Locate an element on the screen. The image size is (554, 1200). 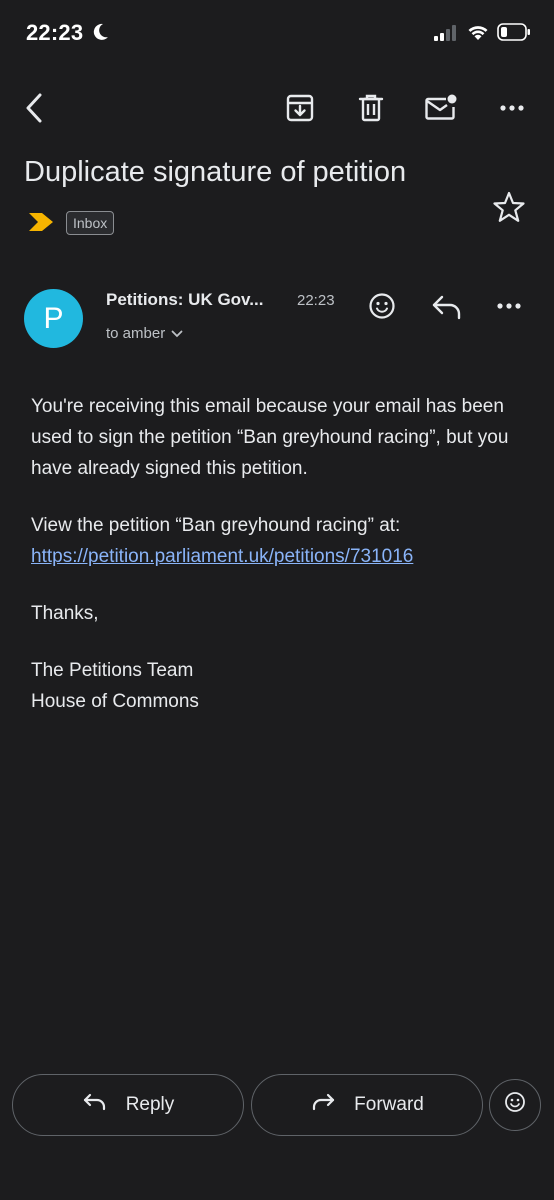
more-options-icon is located at coordinates (509, 308).